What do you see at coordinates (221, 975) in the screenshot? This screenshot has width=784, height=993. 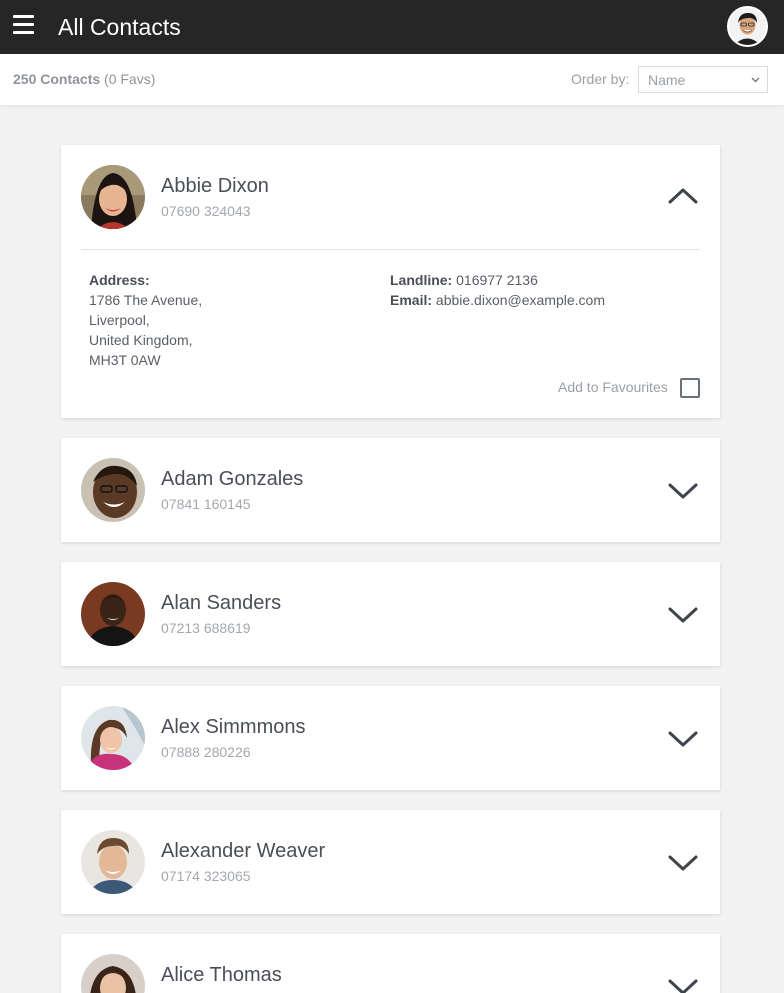 I see `contact-name: Alice Thomas` at bounding box center [221, 975].